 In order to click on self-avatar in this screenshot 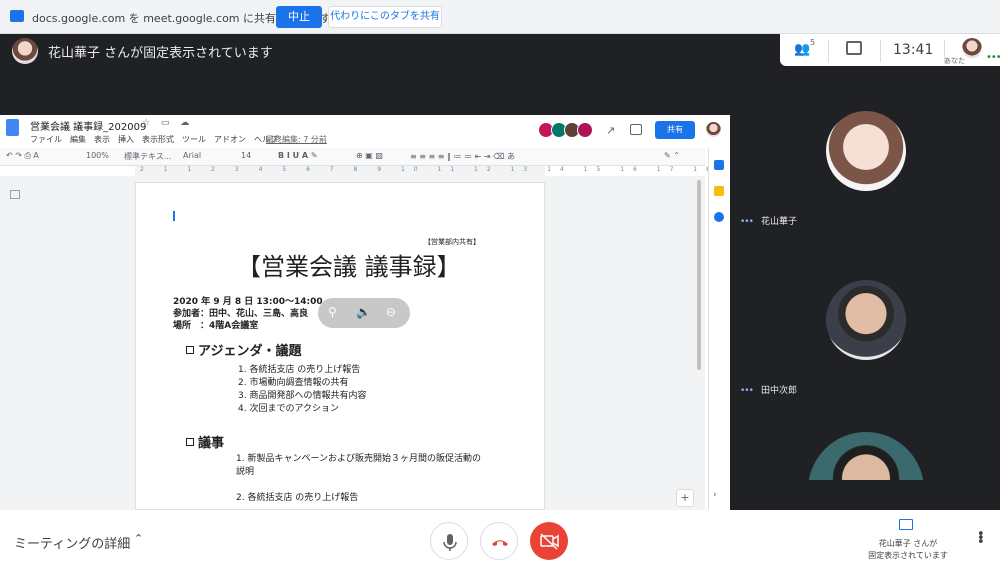, I will do `click(972, 48)`.